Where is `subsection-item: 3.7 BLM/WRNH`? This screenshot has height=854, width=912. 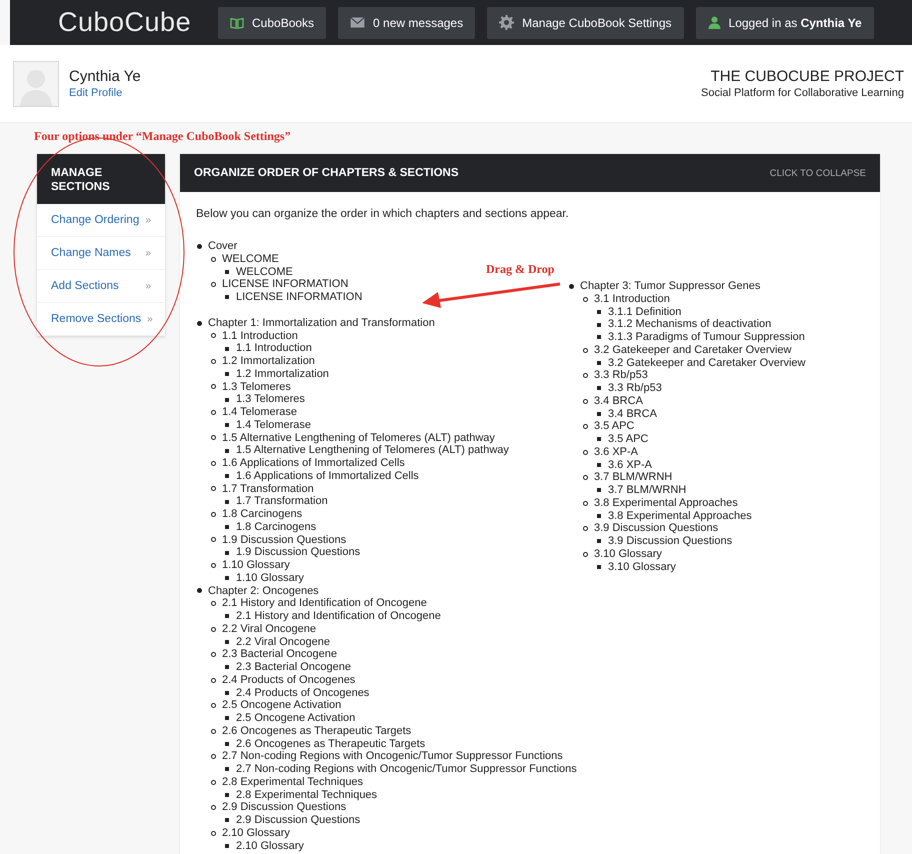 subsection-item: 3.7 BLM/WRNH is located at coordinates (647, 490).